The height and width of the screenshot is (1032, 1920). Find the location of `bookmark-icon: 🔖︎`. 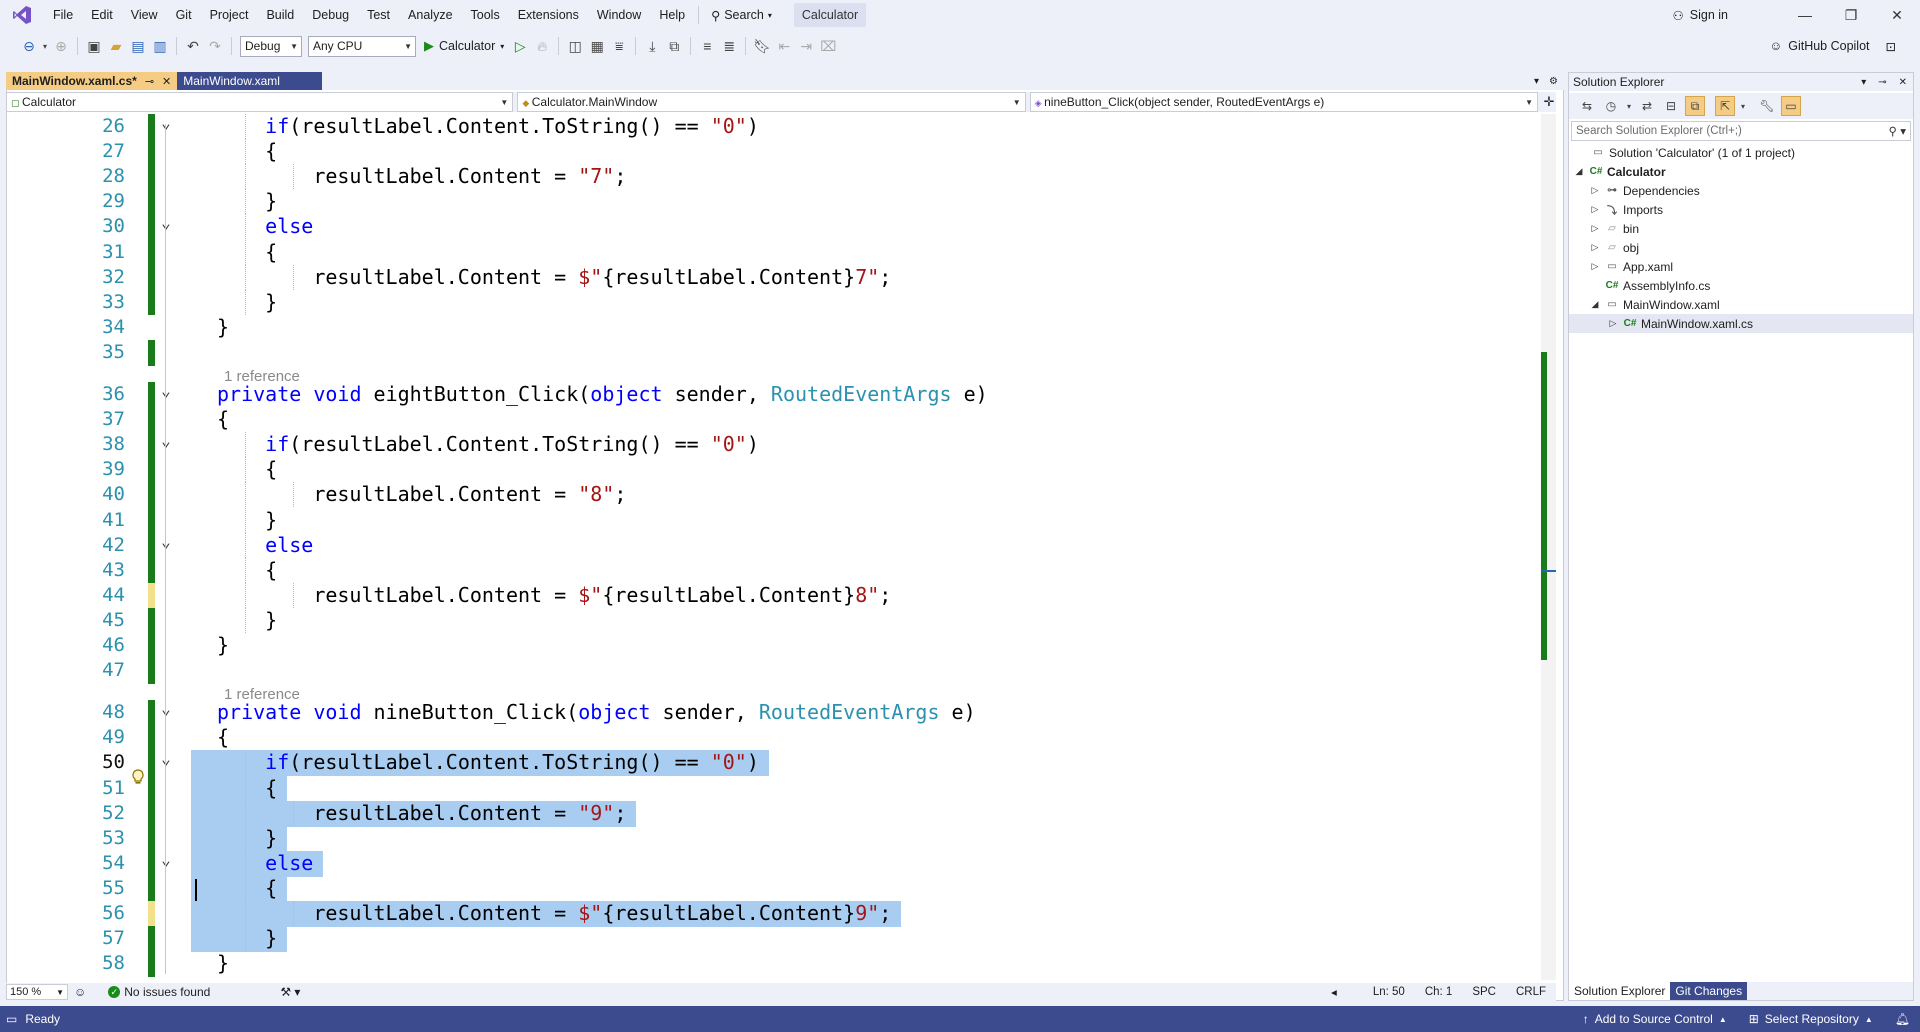

bookmark-icon: 🔖︎ is located at coordinates (762, 46).